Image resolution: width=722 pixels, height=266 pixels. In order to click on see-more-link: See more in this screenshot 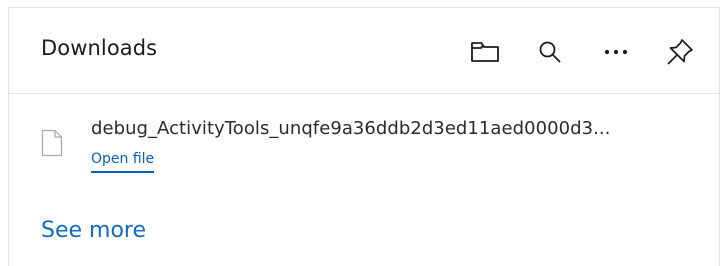, I will do `click(93, 230)`.